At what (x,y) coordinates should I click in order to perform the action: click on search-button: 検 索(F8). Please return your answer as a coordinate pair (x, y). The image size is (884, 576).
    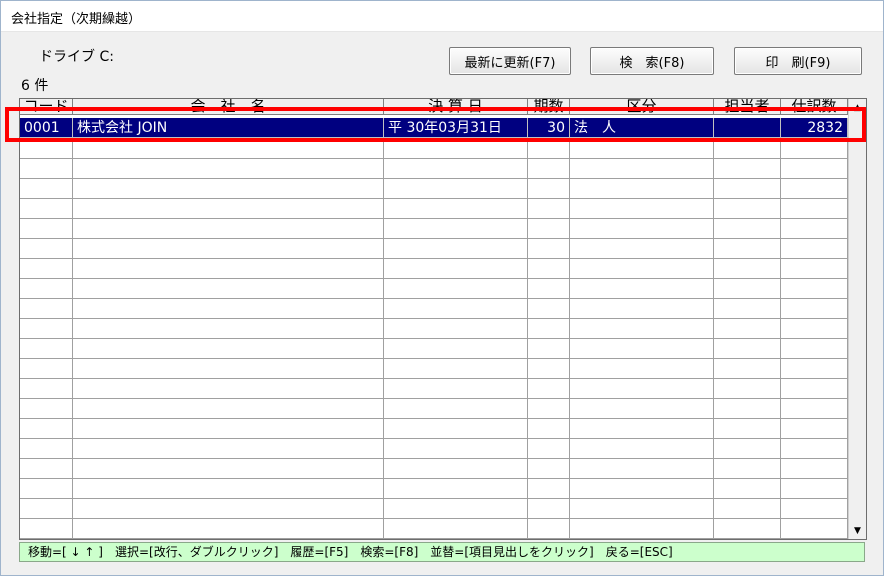
    Looking at the image, I should click on (652, 61).